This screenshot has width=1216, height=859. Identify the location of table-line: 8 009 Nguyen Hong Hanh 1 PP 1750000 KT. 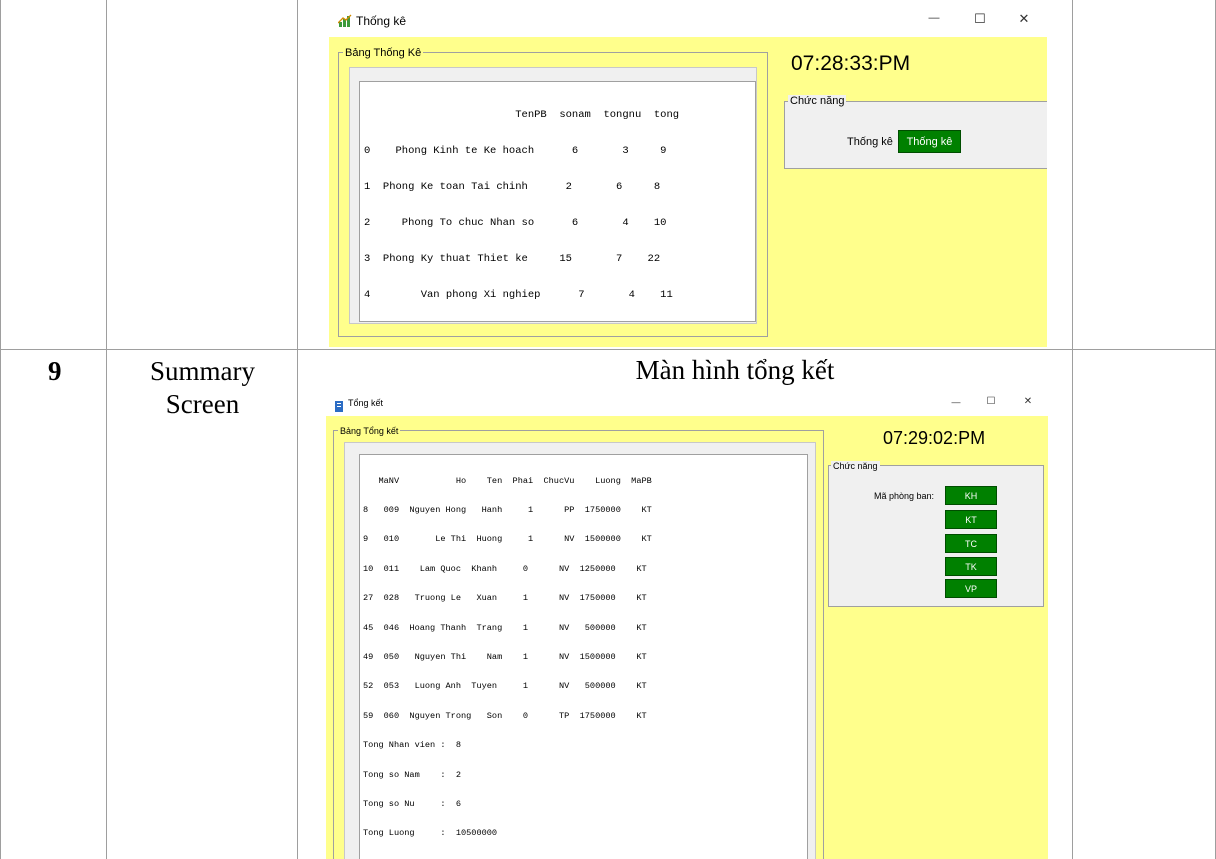
(507, 509).